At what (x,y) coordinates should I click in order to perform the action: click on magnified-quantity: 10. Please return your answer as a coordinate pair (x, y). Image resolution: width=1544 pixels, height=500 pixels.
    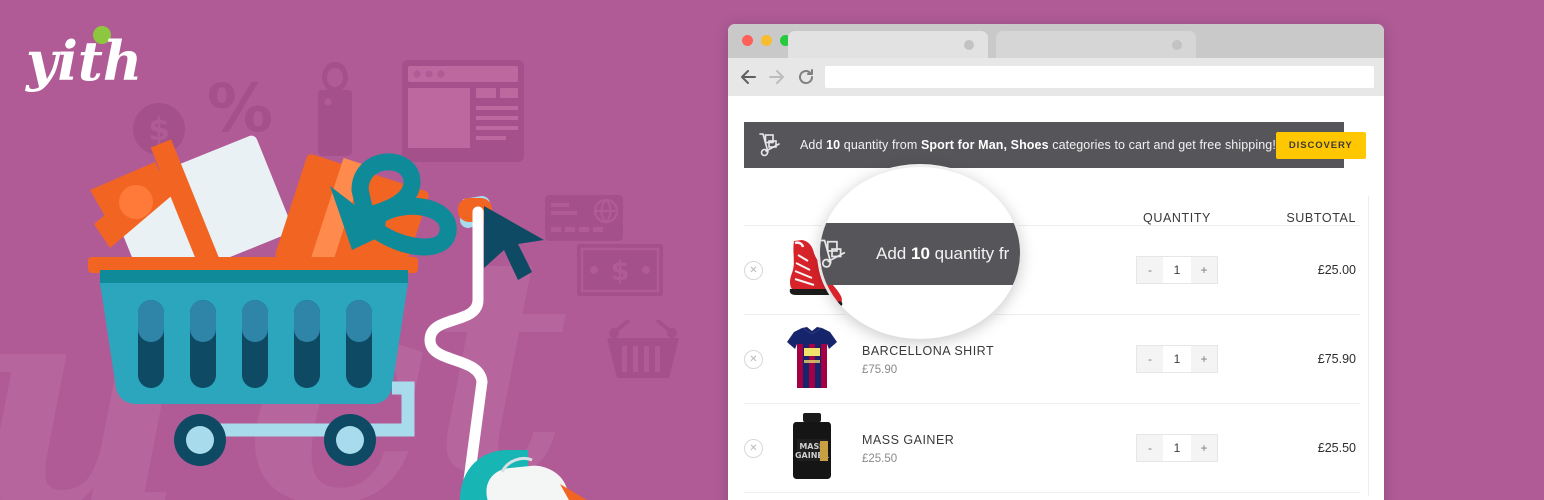
    Looking at the image, I should click on (920, 253).